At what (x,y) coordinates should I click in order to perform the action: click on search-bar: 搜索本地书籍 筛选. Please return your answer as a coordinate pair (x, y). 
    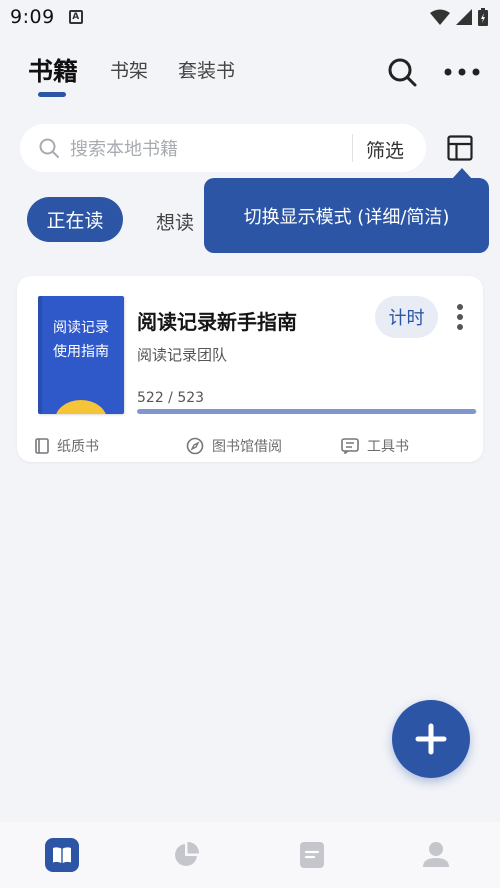
    Looking at the image, I should click on (223, 148).